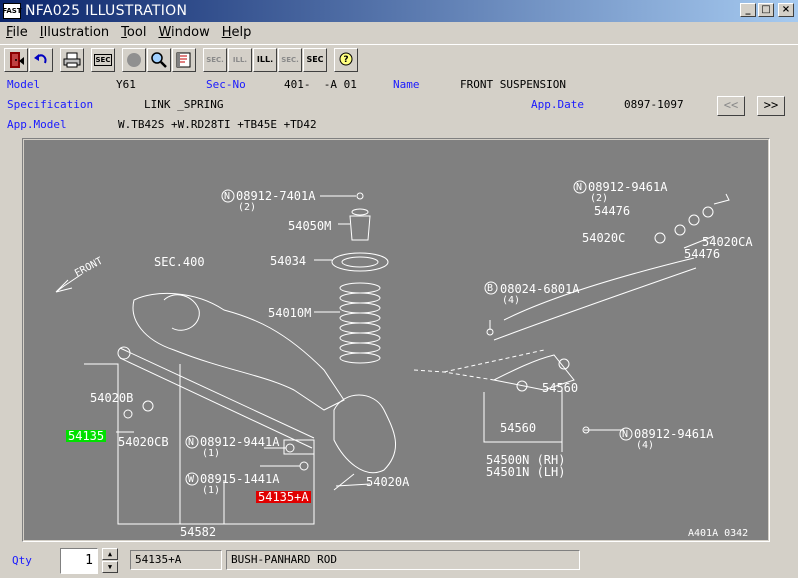 The image size is (798, 578). What do you see at coordinates (226, 84) in the screenshot?
I see `secno-label: Sec-No` at bounding box center [226, 84].